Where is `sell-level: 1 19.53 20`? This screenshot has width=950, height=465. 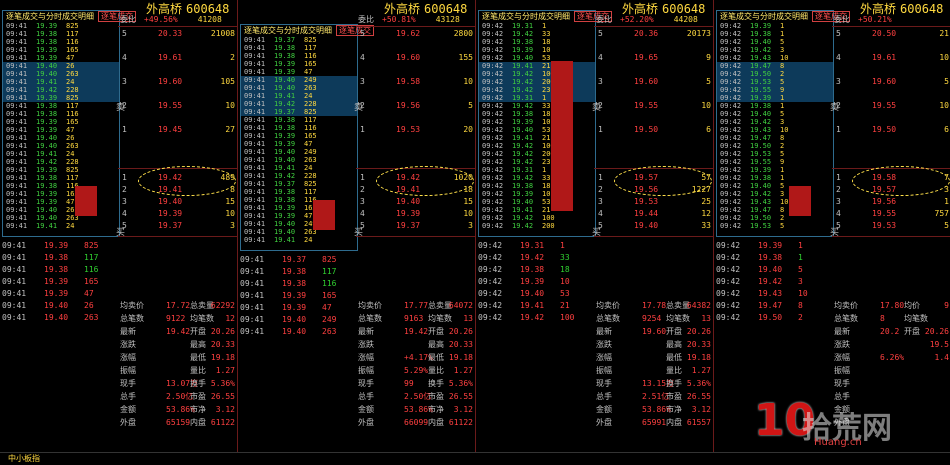
sell-level: 1 19.53 20 is located at coordinates (415, 130).